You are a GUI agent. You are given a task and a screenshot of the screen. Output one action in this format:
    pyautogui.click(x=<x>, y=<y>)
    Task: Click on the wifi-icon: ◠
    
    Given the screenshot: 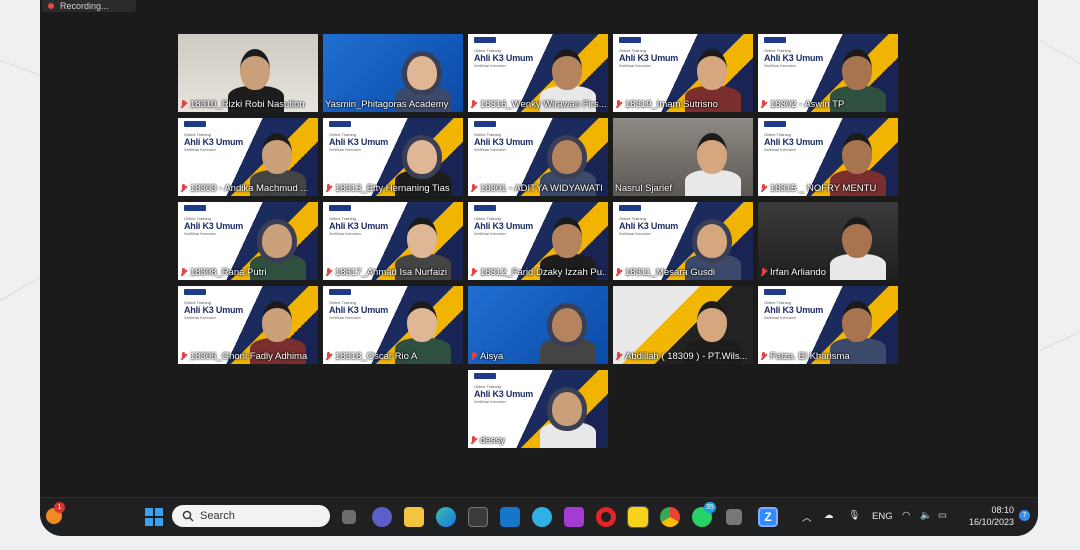 What is the action you would take?
    pyautogui.click(x=906, y=515)
    